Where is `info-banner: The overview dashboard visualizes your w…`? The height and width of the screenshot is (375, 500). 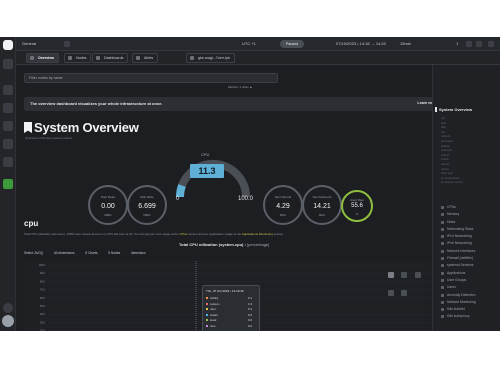 info-banner: The overview dashboard visualizes your w… is located at coordinates (235, 104).